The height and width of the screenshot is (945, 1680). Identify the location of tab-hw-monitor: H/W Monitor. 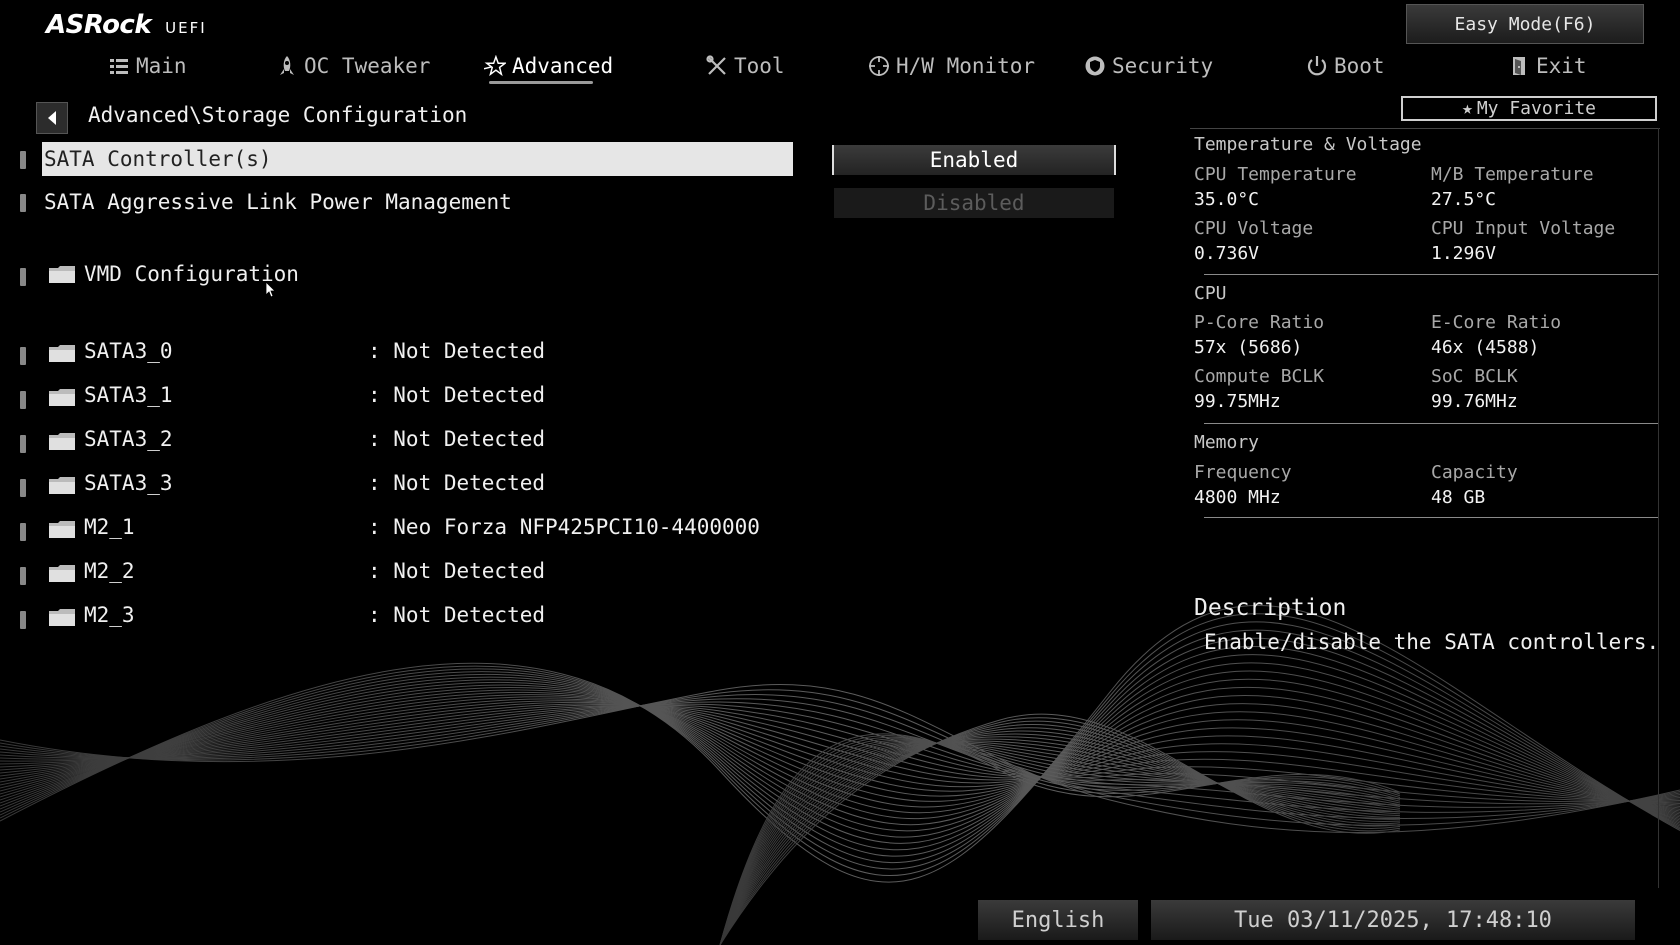
(951, 66).